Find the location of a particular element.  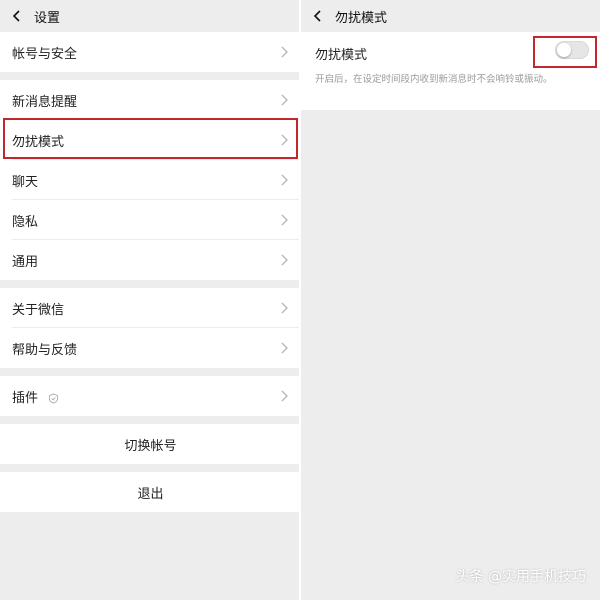

menu-item-label: 帮助与反馈 is located at coordinates (45, 350).